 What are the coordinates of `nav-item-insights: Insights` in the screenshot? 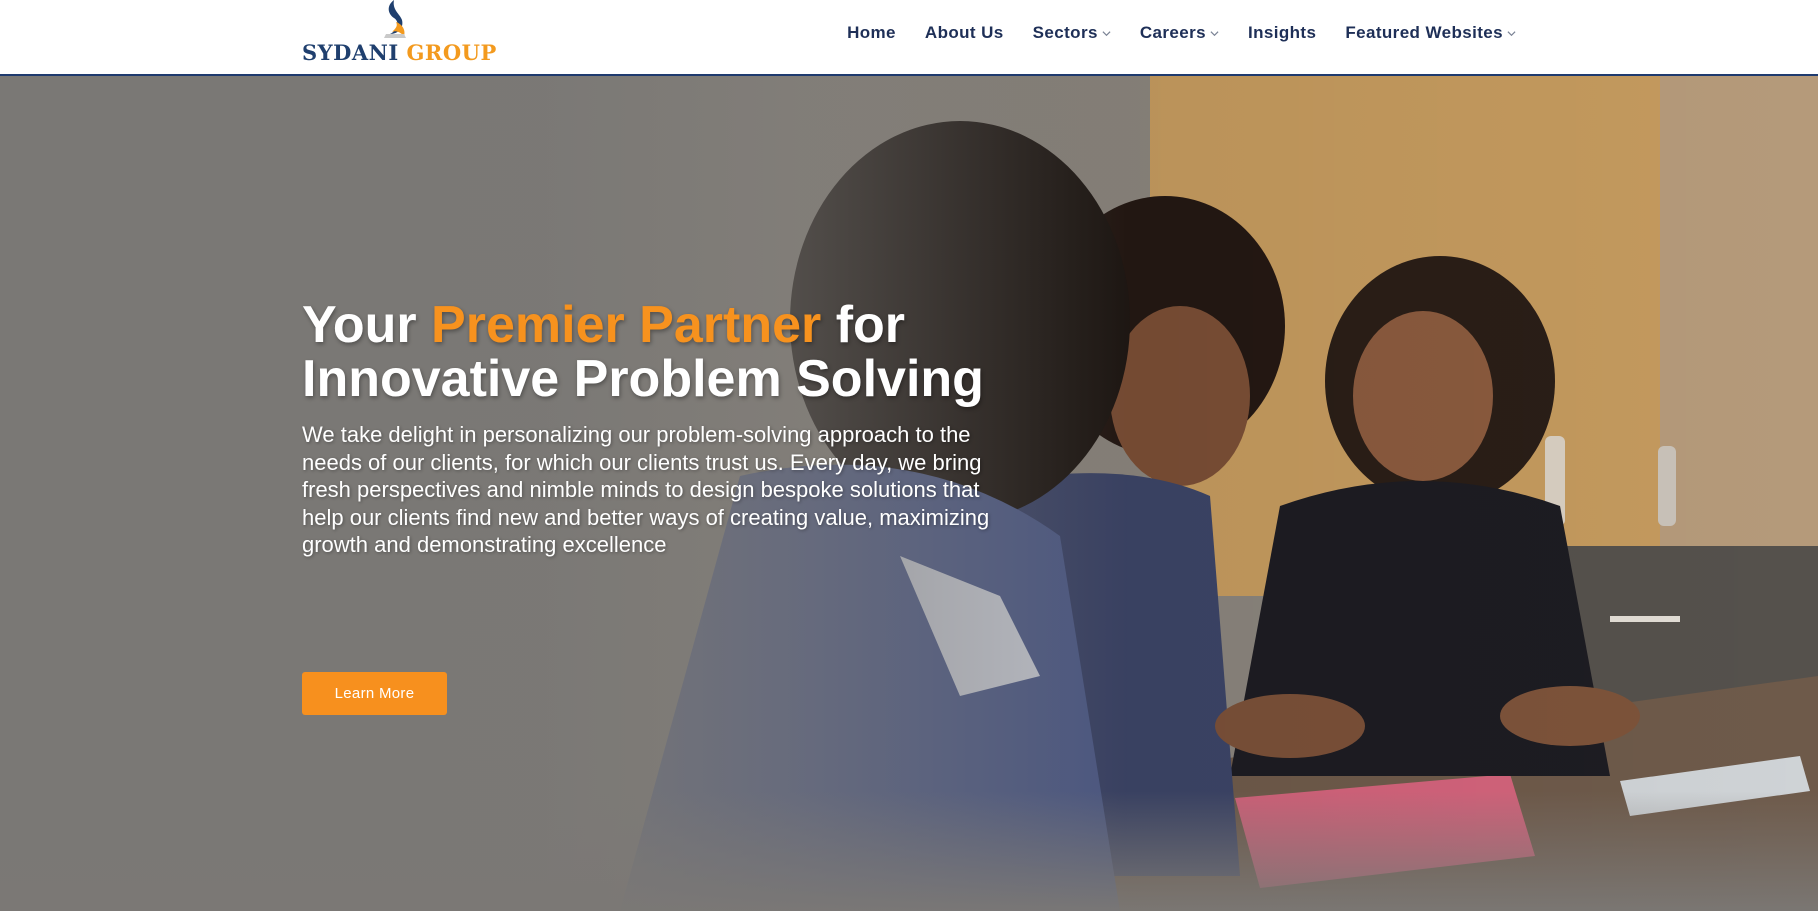 It's located at (1282, 33).